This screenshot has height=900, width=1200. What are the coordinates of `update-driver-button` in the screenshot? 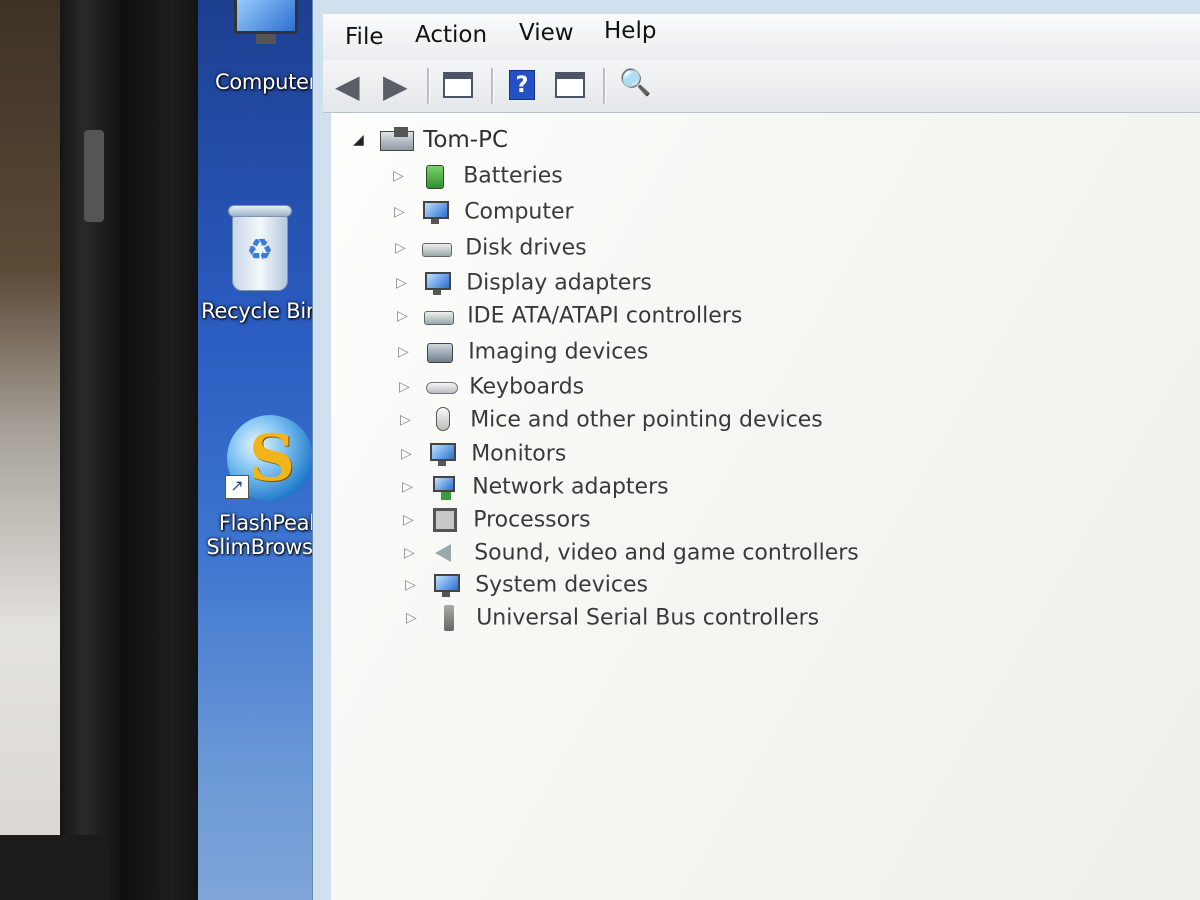 It's located at (572, 88).